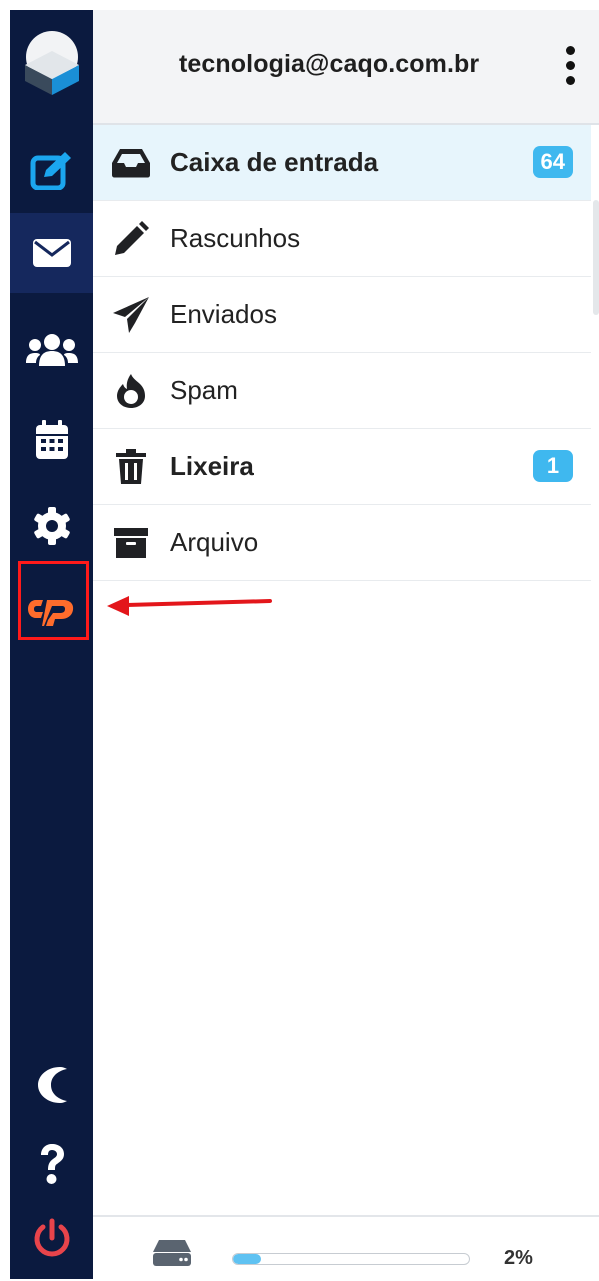  Describe the element at coordinates (552, 162) in the screenshot. I see `unread-badge: 64` at that location.